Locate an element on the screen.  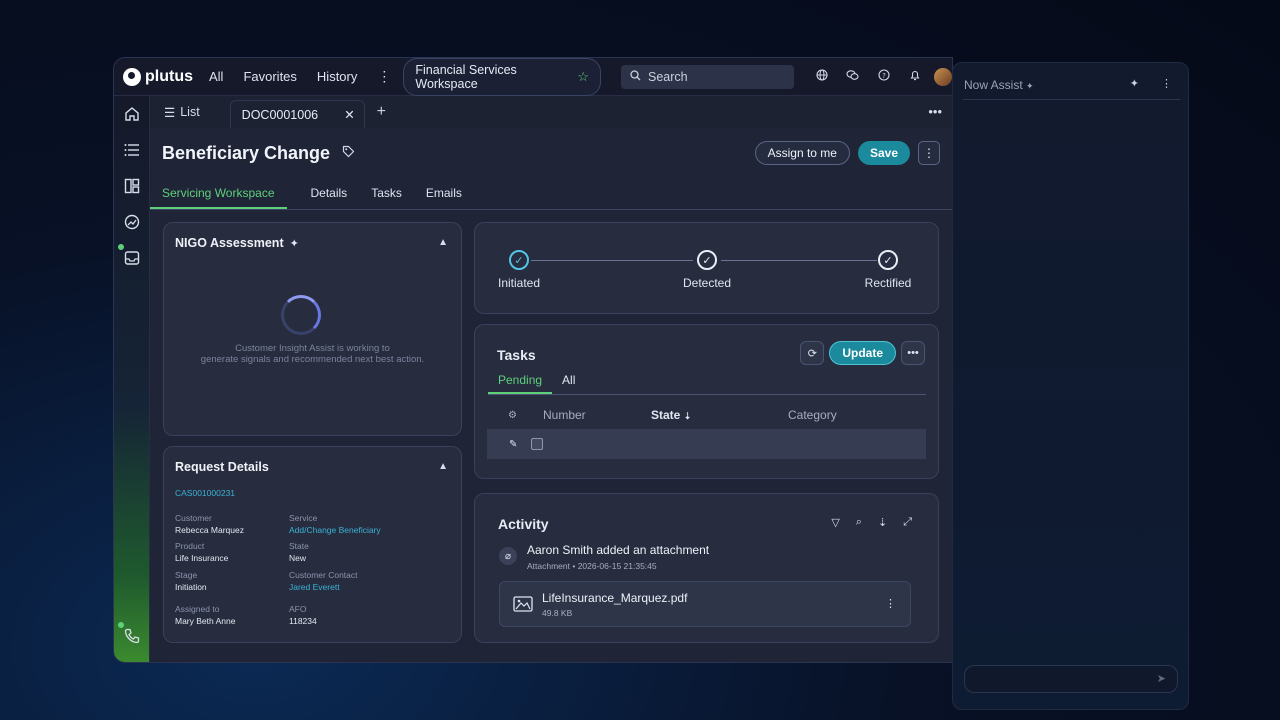
record-more-button: ⋮ is located at coordinates (929, 153).